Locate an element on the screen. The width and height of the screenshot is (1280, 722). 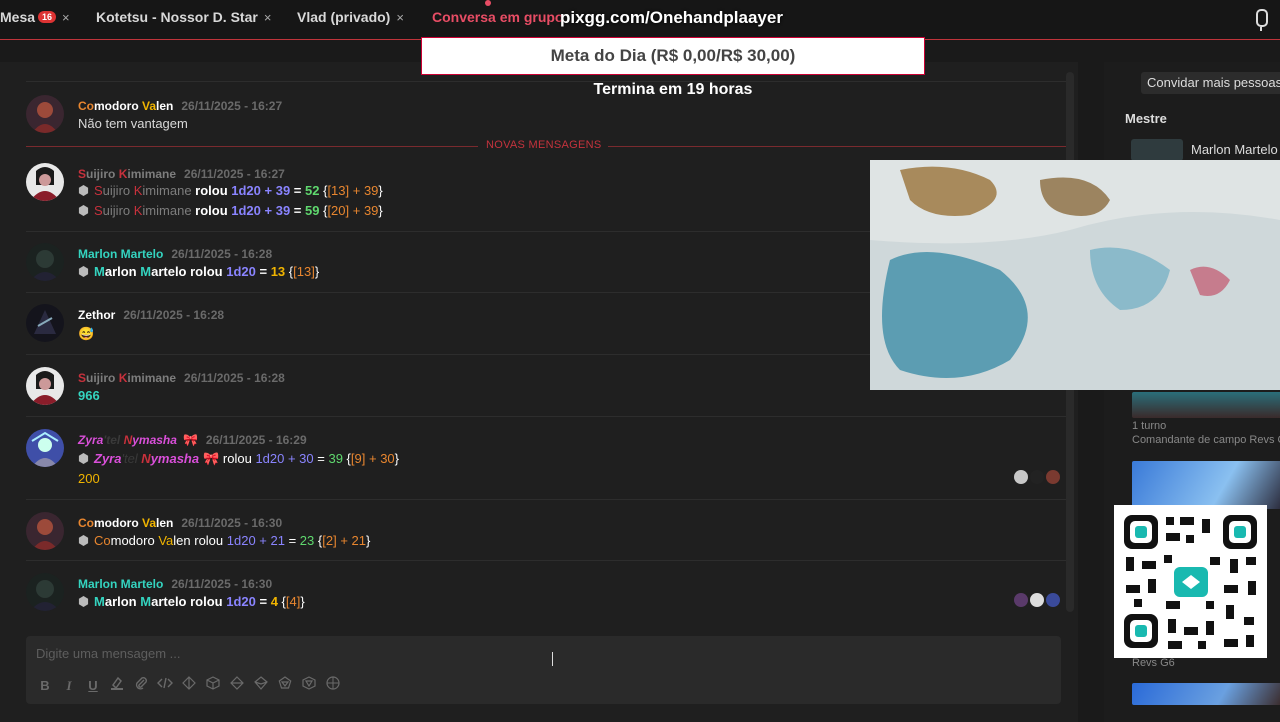
roll-name: ymasha is located at coordinates (175, 458).